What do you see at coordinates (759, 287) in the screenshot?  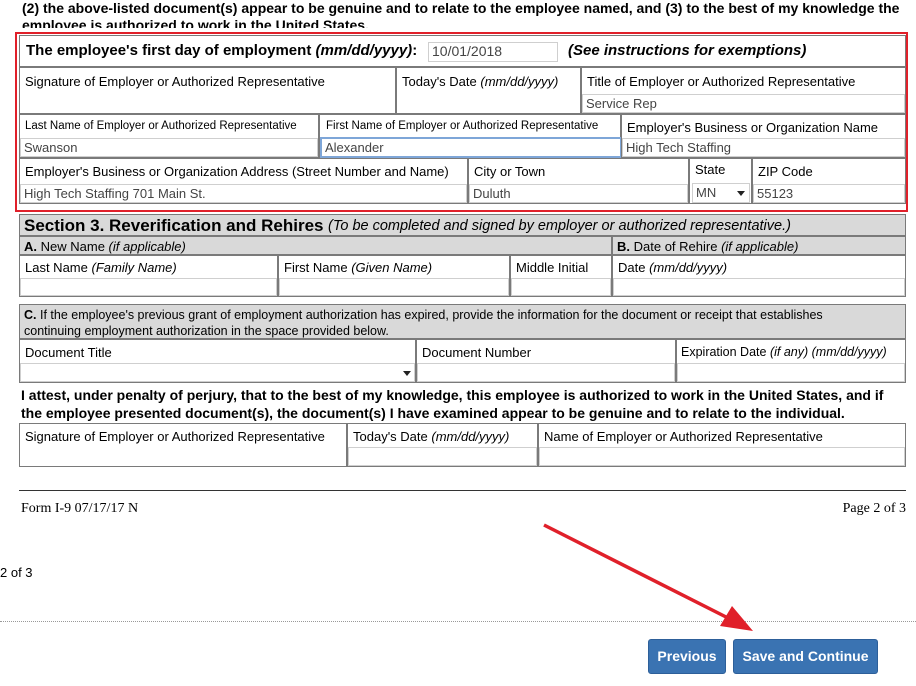 I see `s3-date-input` at bounding box center [759, 287].